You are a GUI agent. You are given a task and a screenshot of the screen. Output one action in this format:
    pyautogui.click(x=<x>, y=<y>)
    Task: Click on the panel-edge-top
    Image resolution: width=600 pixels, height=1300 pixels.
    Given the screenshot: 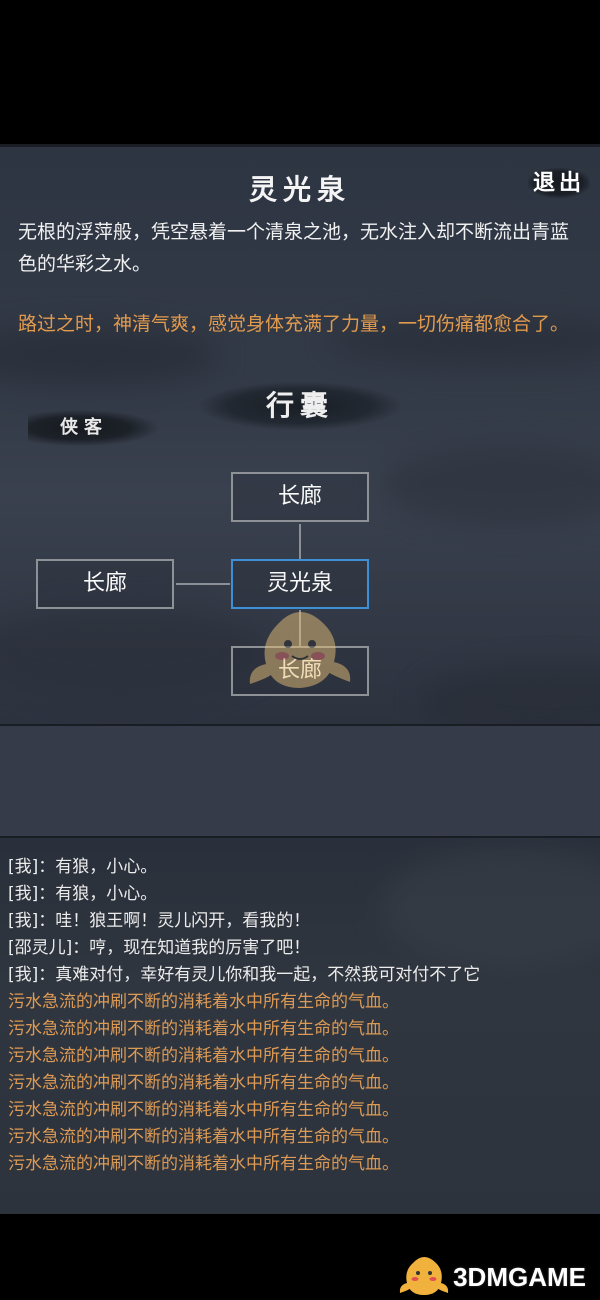 What is the action you would take?
    pyautogui.click(x=300, y=145)
    